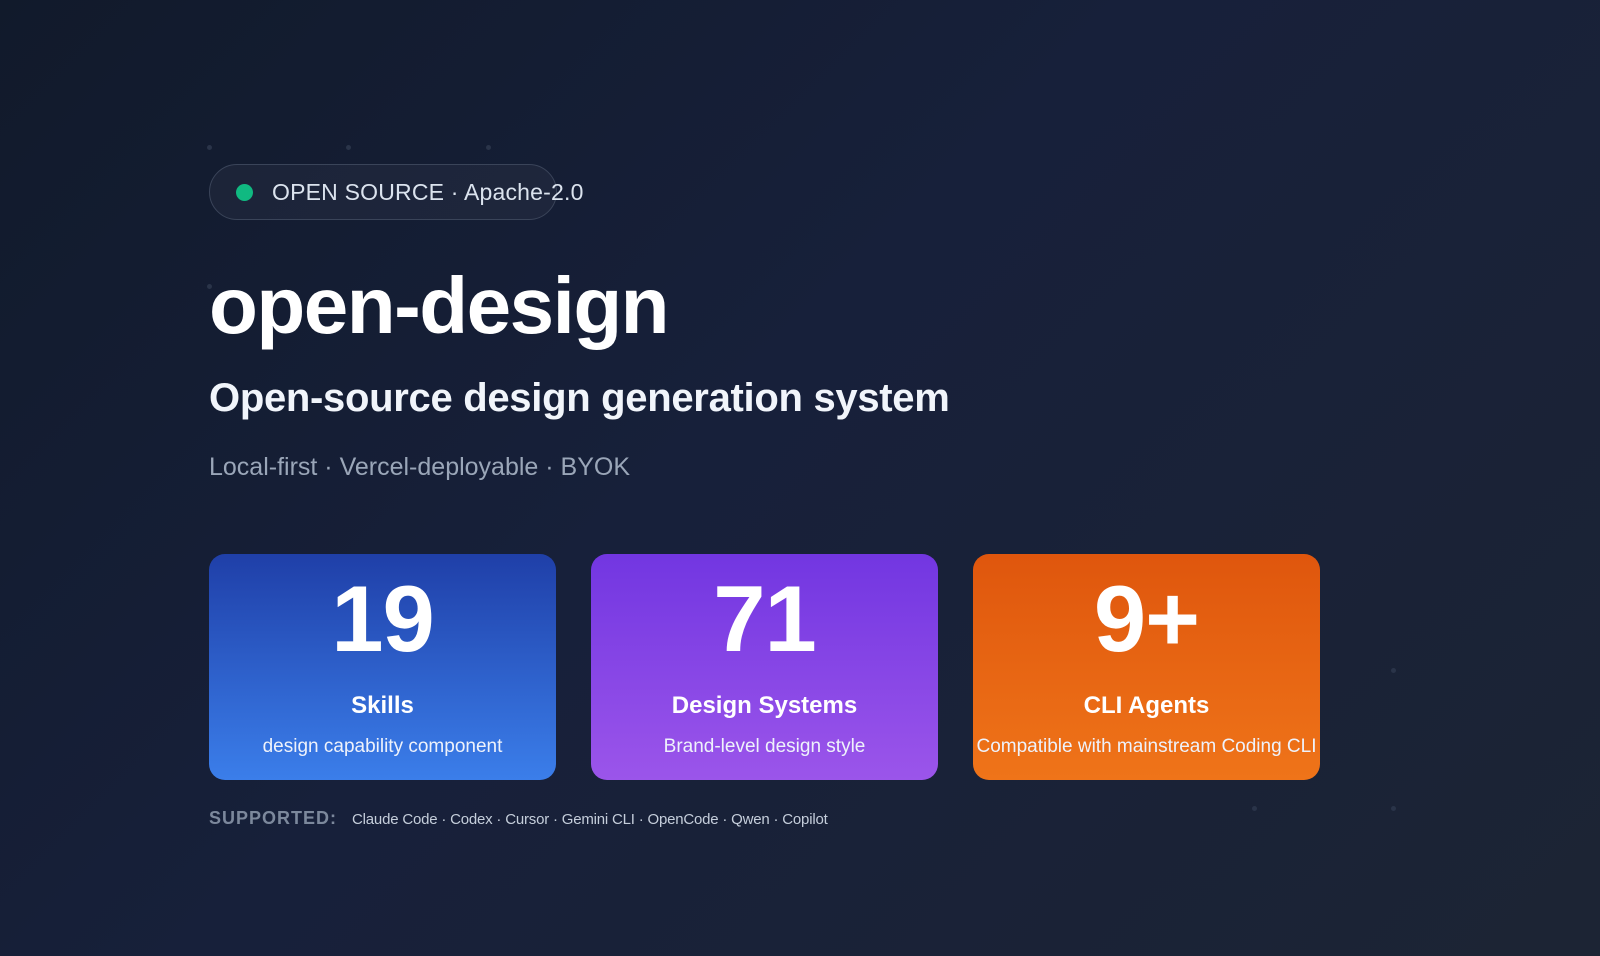 This screenshot has height=956, width=1600. Describe the element at coordinates (1146, 746) in the screenshot. I see `stat-description: Compatible with mainstream Coding CLI` at that location.